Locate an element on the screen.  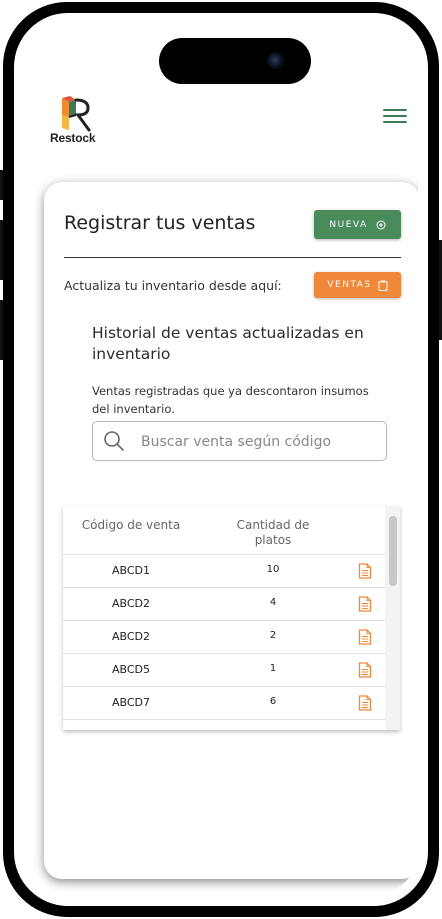
app-name: Restock is located at coordinates (73, 138).